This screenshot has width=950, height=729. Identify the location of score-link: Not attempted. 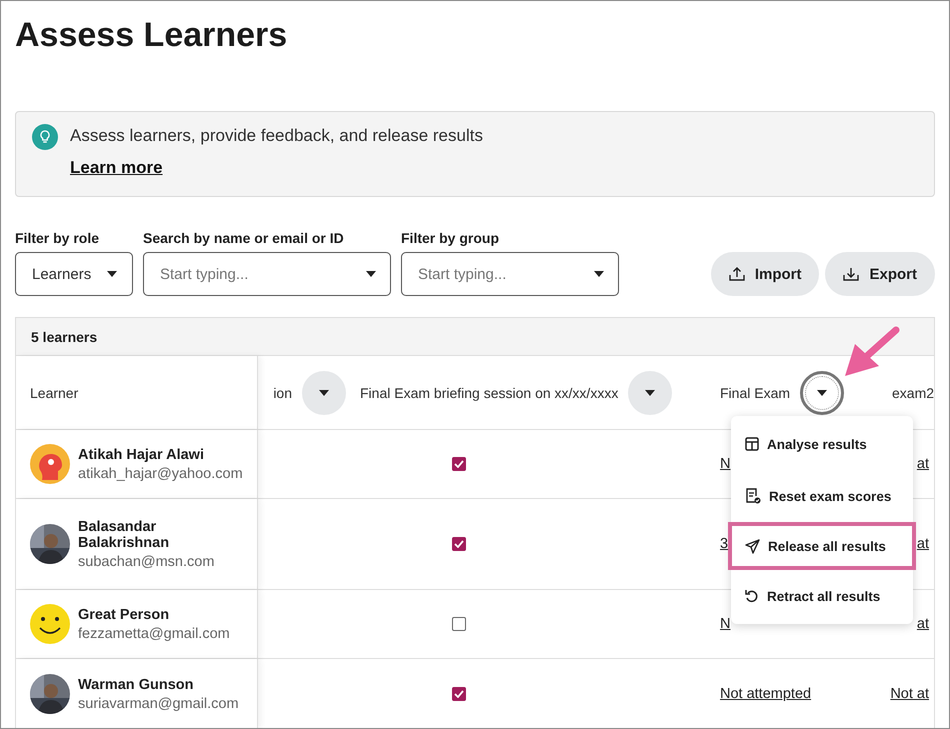
(766, 694).